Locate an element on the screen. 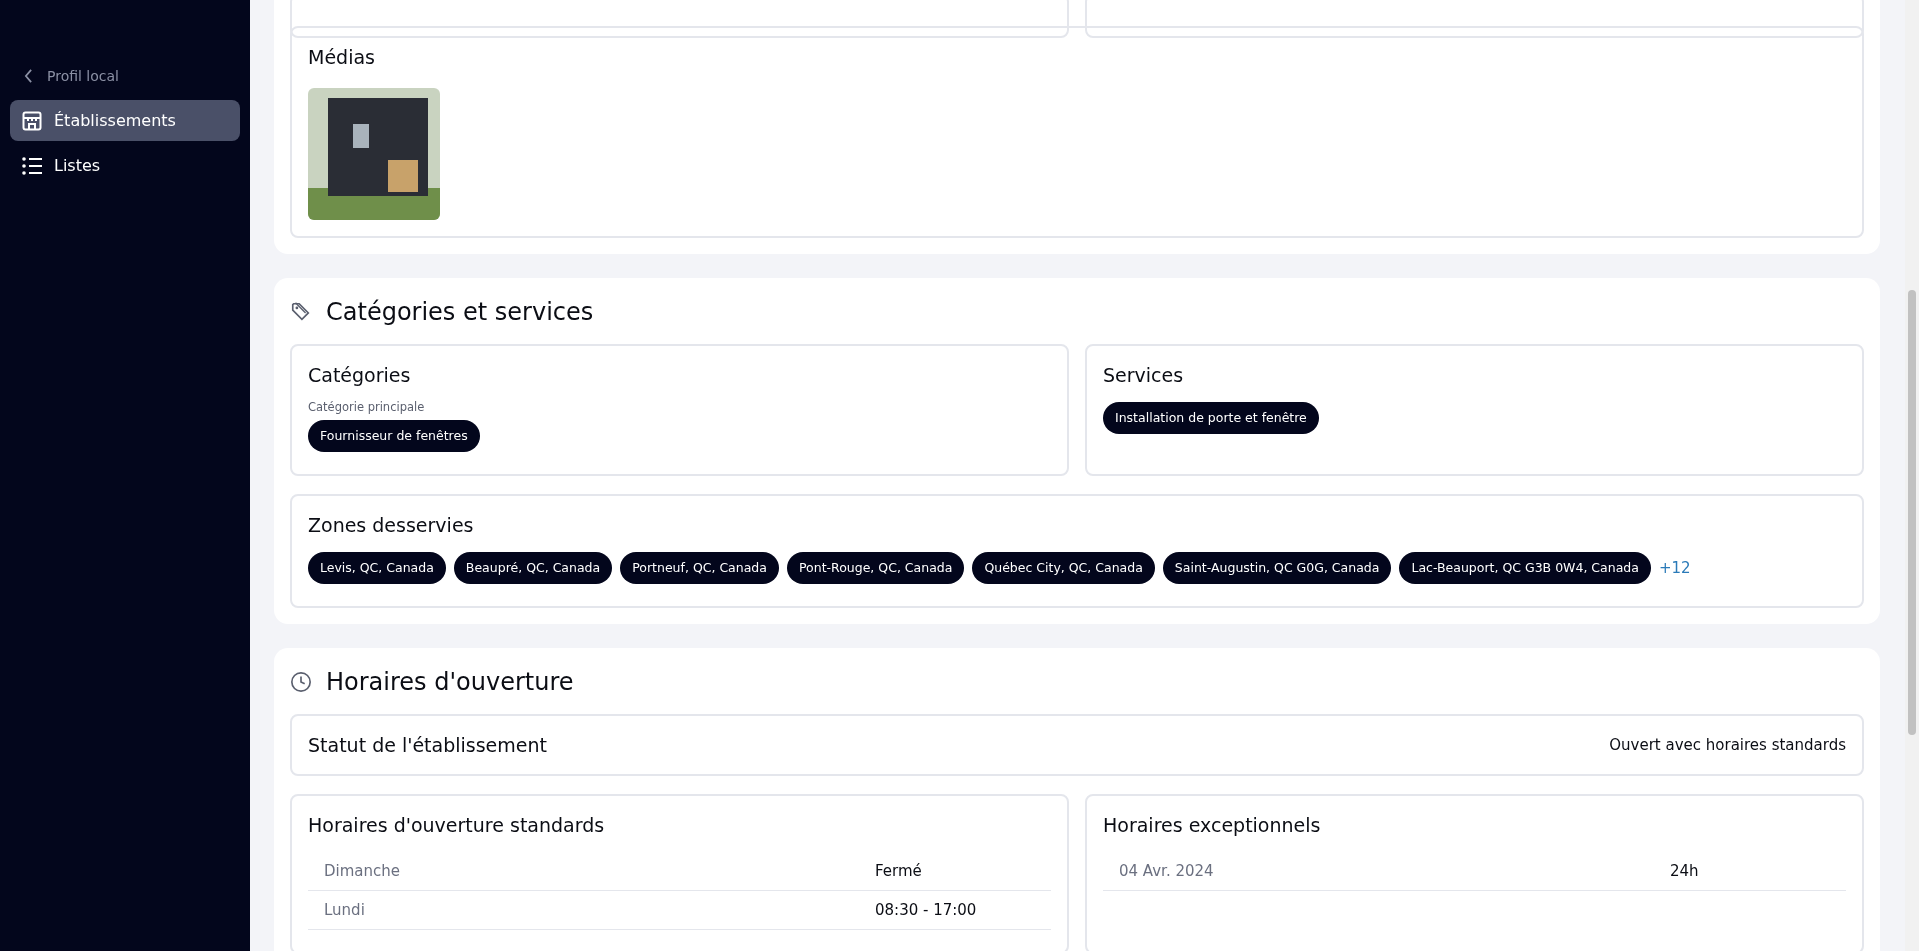 Image resolution: width=1919 pixels, height=951 pixels. house-photo-placeholder is located at coordinates (374, 154).